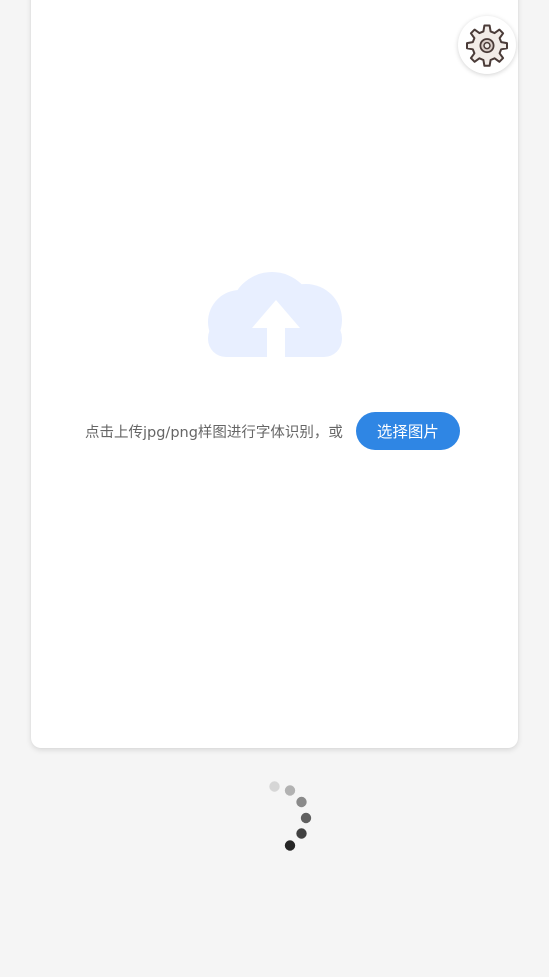 The height and width of the screenshot is (977, 549). Describe the element at coordinates (276, 315) in the screenshot. I see `cloud-upload-icon` at that location.